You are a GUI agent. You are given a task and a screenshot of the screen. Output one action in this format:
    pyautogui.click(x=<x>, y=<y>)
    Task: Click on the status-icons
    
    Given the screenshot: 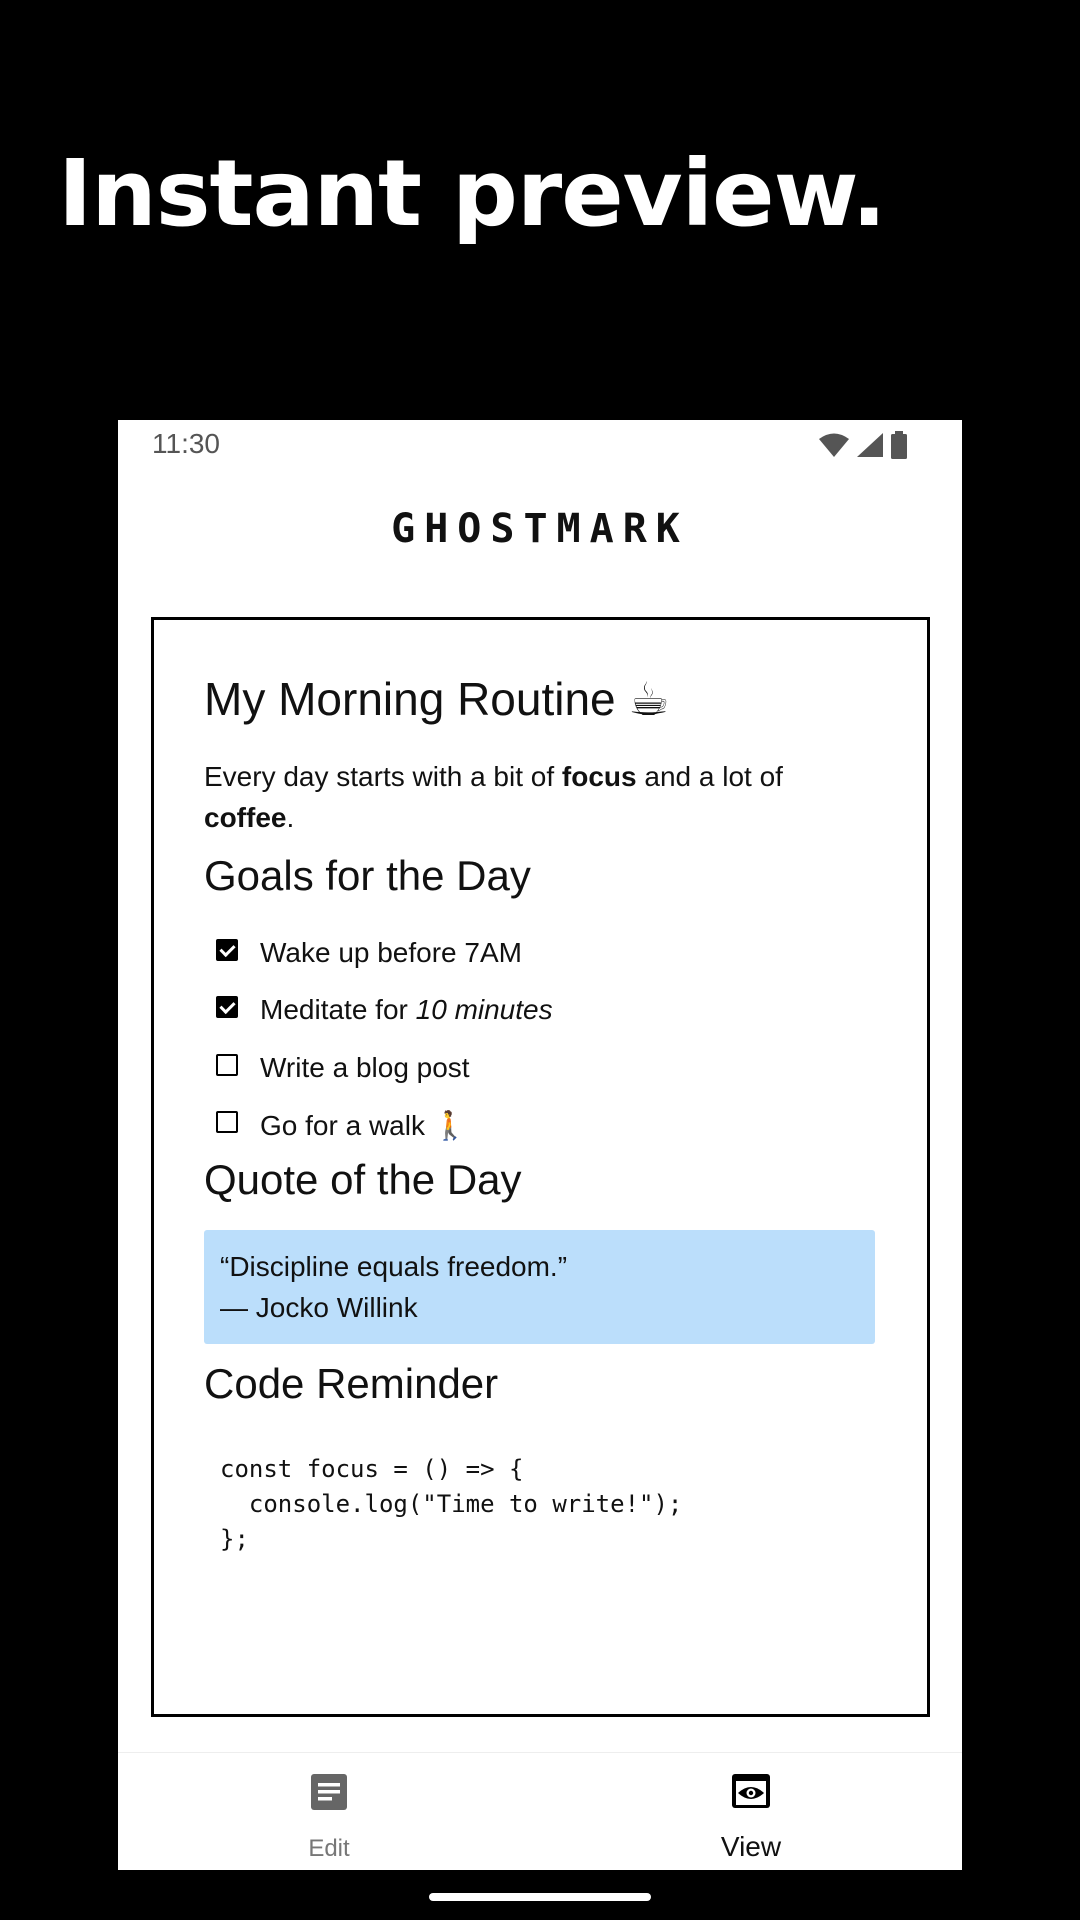 What is the action you would take?
    pyautogui.click(x=863, y=447)
    